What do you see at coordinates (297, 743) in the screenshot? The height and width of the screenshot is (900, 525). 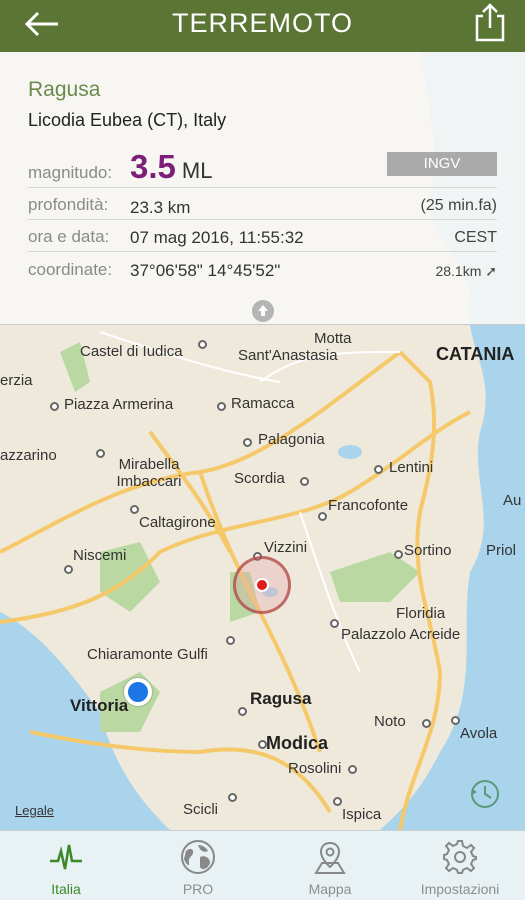 I see `map-label-modica: Modica` at bounding box center [297, 743].